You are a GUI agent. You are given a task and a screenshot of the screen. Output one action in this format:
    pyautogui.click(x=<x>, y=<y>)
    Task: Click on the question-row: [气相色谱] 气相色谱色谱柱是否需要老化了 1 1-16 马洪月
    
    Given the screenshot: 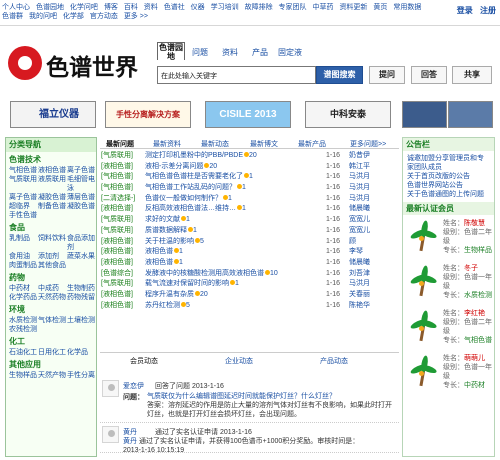 What is the action you would take?
    pyautogui.click(x=249, y=177)
    